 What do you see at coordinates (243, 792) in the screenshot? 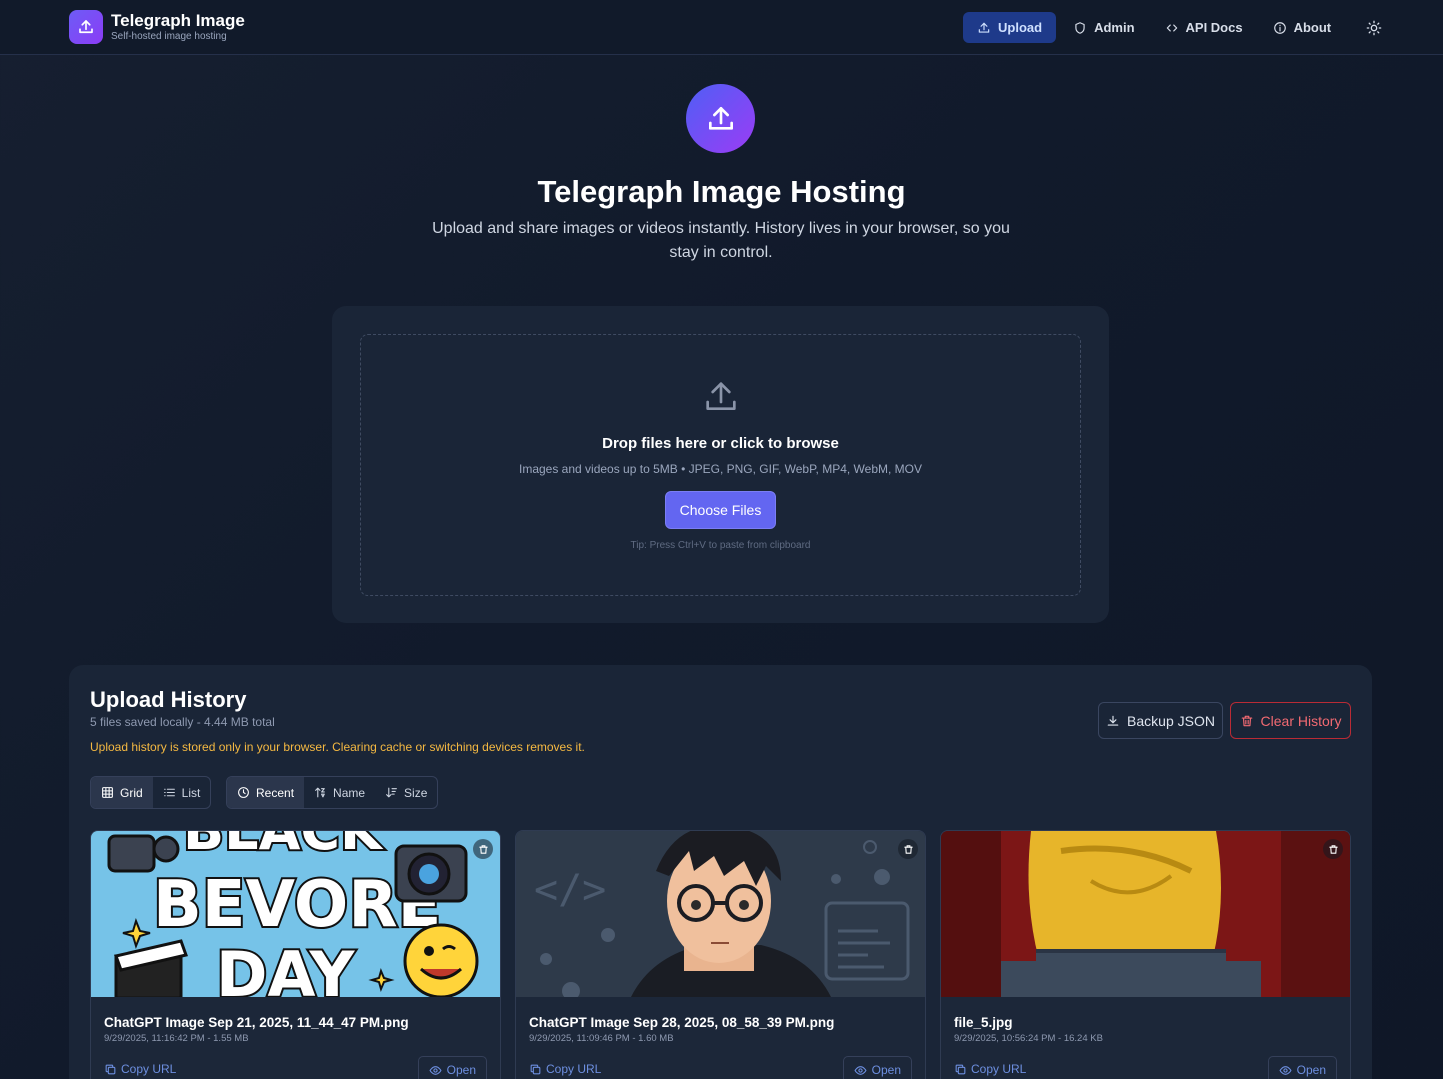
I see `clock-icon` at bounding box center [243, 792].